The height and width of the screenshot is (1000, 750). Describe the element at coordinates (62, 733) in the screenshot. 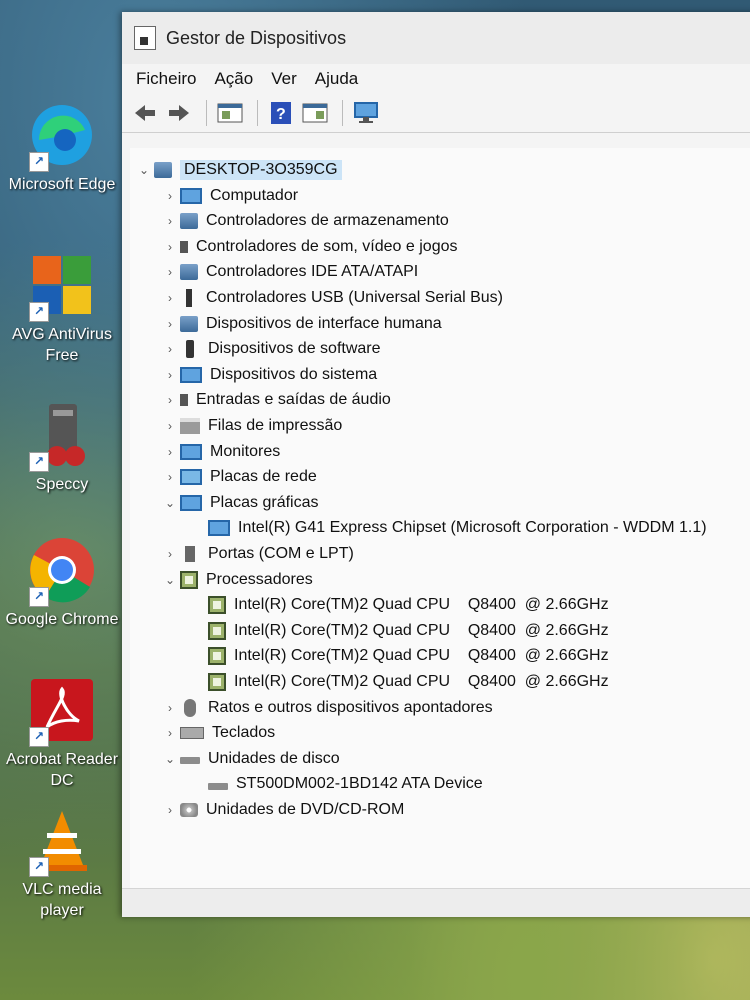

I see `desktop-icon-acrobat: ↗ Acrobat Reader DC` at that location.